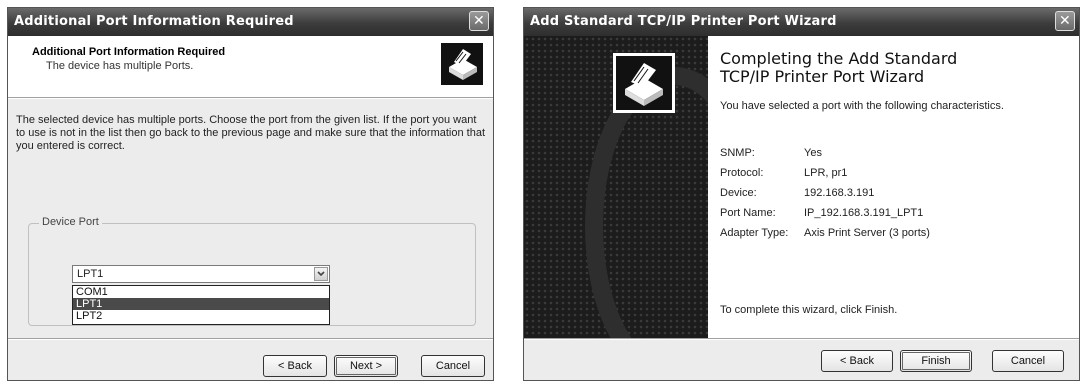 Image resolution: width=1086 pixels, height=385 pixels. Describe the element at coordinates (867, 233) in the screenshot. I see `detail-value: Axis Print Server (3 ports)` at that location.